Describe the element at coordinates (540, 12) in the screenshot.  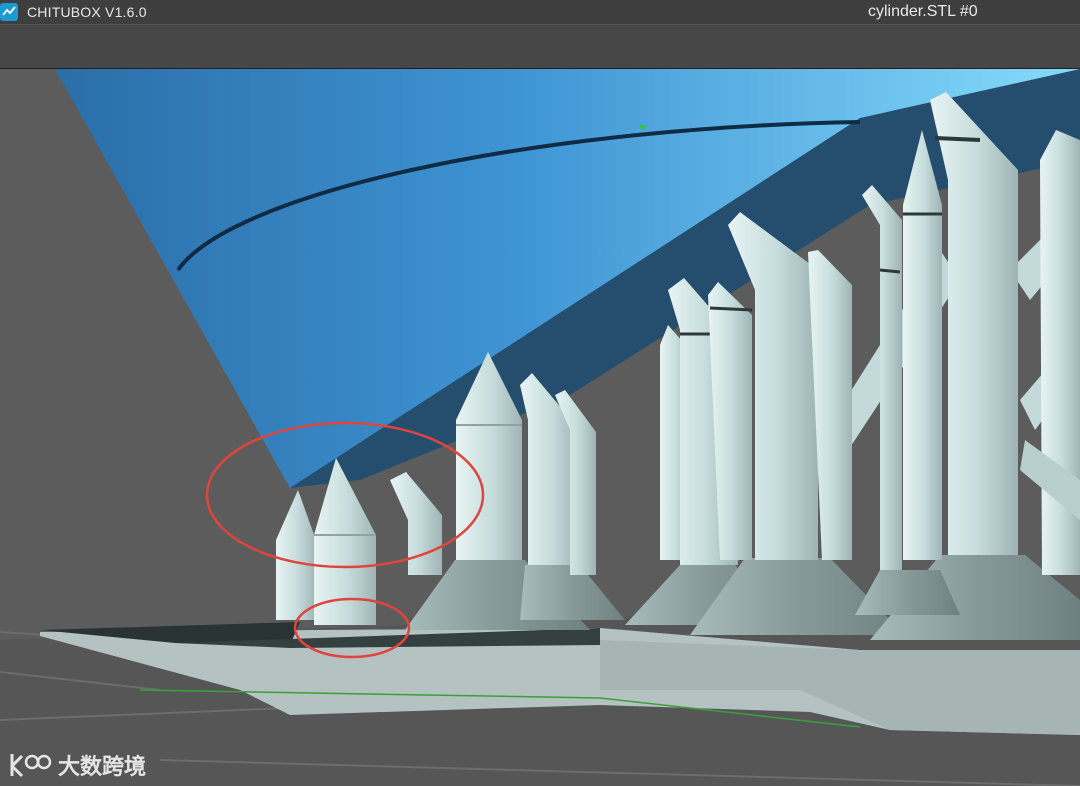
I see `title-bar: CHITUBOX V1.6.0 cylinder.STL #0` at that location.